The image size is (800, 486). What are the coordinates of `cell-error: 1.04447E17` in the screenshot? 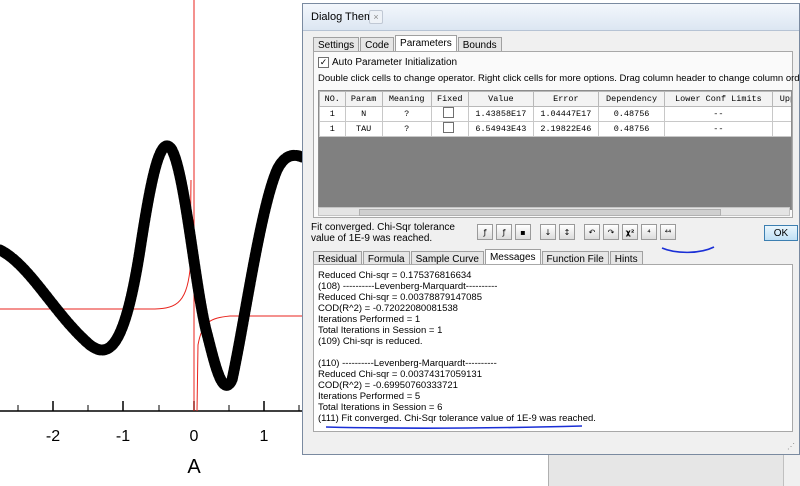 It's located at (565, 114).